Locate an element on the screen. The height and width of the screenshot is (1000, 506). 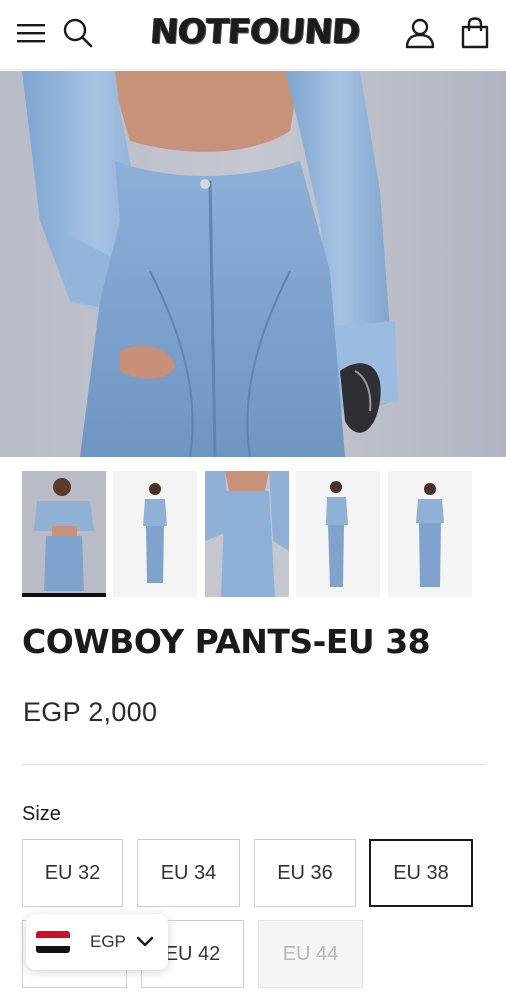
cart-button is located at coordinates (475, 33).